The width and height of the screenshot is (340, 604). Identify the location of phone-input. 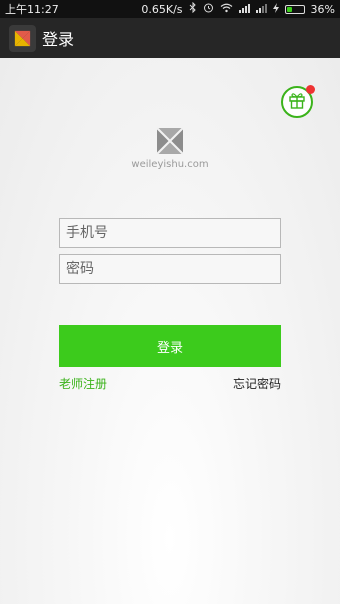
(170, 233).